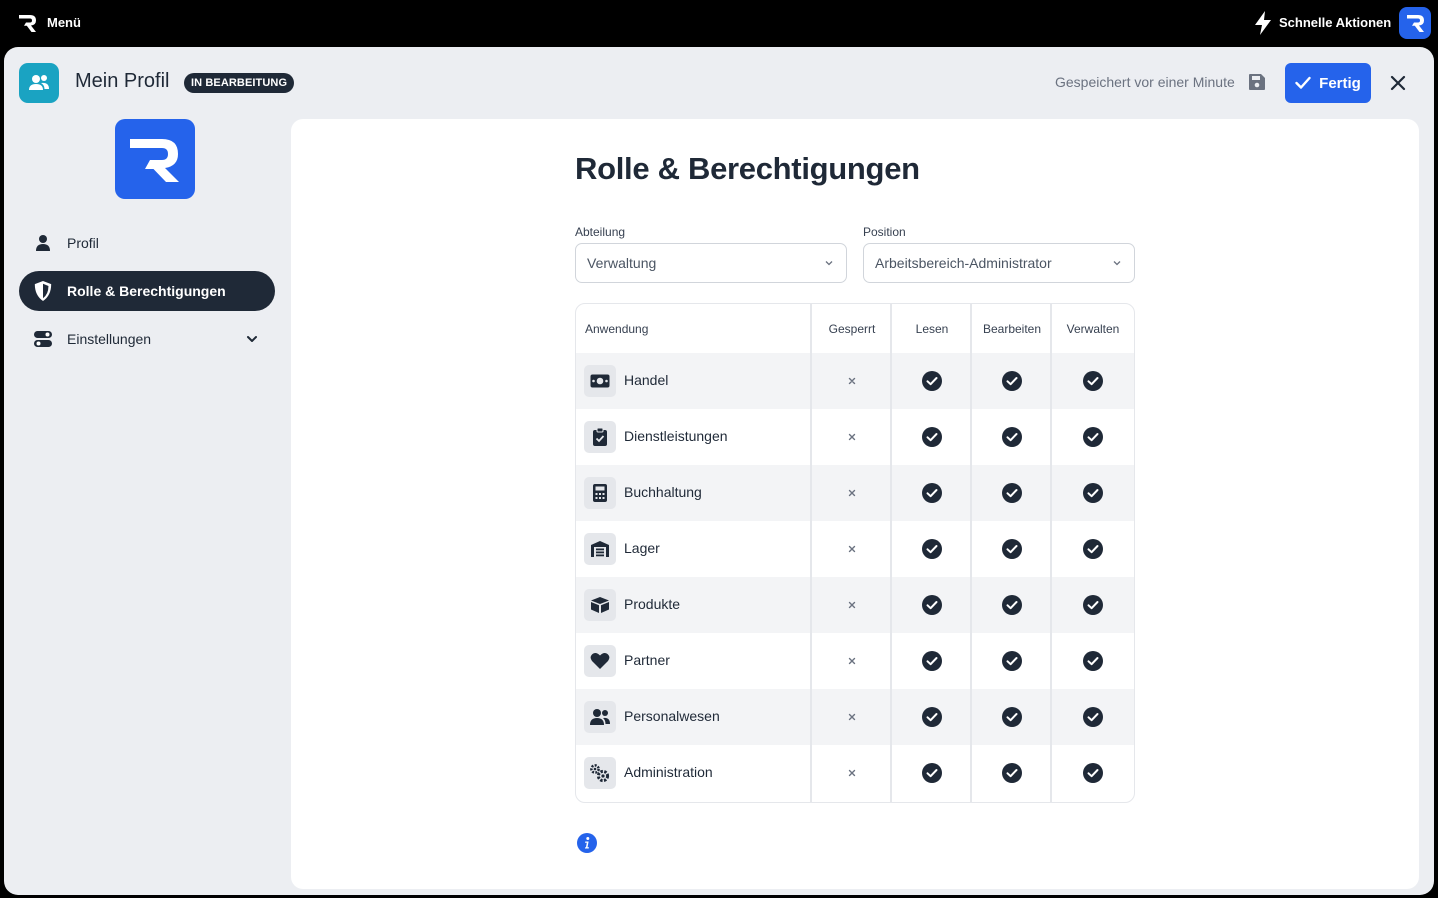 This screenshot has height=898, width=1438. What do you see at coordinates (646, 380) in the screenshot?
I see `application-name: Handel` at bounding box center [646, 380].